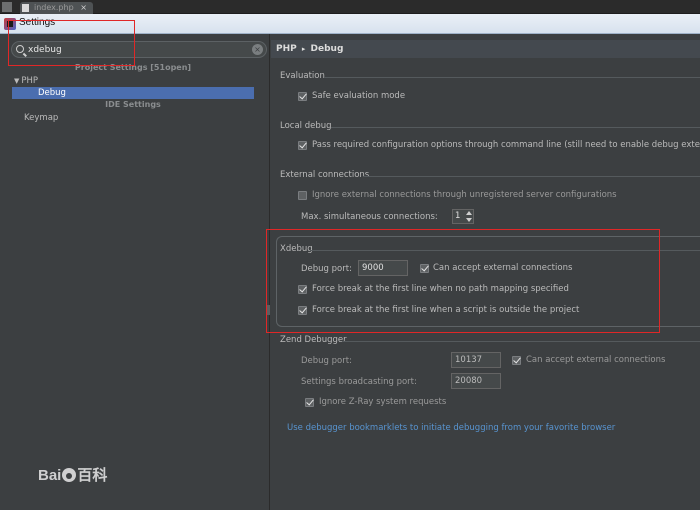 The image size is (700, 510). What do you see at coordinates (7, 7) in the screenshot?
I see `tab-scroll-icon` at bounding box center [7, 7].